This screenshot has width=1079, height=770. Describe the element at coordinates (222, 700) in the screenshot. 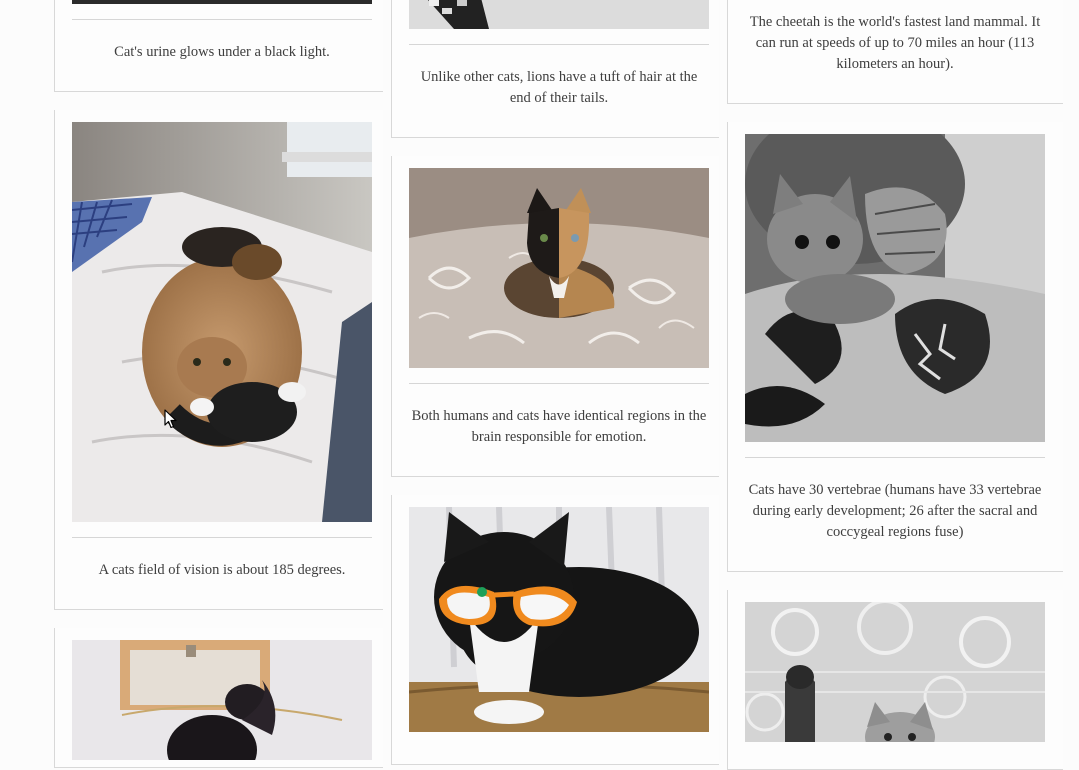

I see `black-cat-photo` at that location.